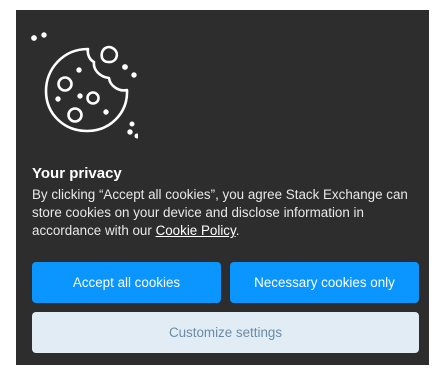  Describe the element at coordinates (324, 282) in the screenshot. I see `necessary-cookies-only-button: Necessary cookies only` at that location.